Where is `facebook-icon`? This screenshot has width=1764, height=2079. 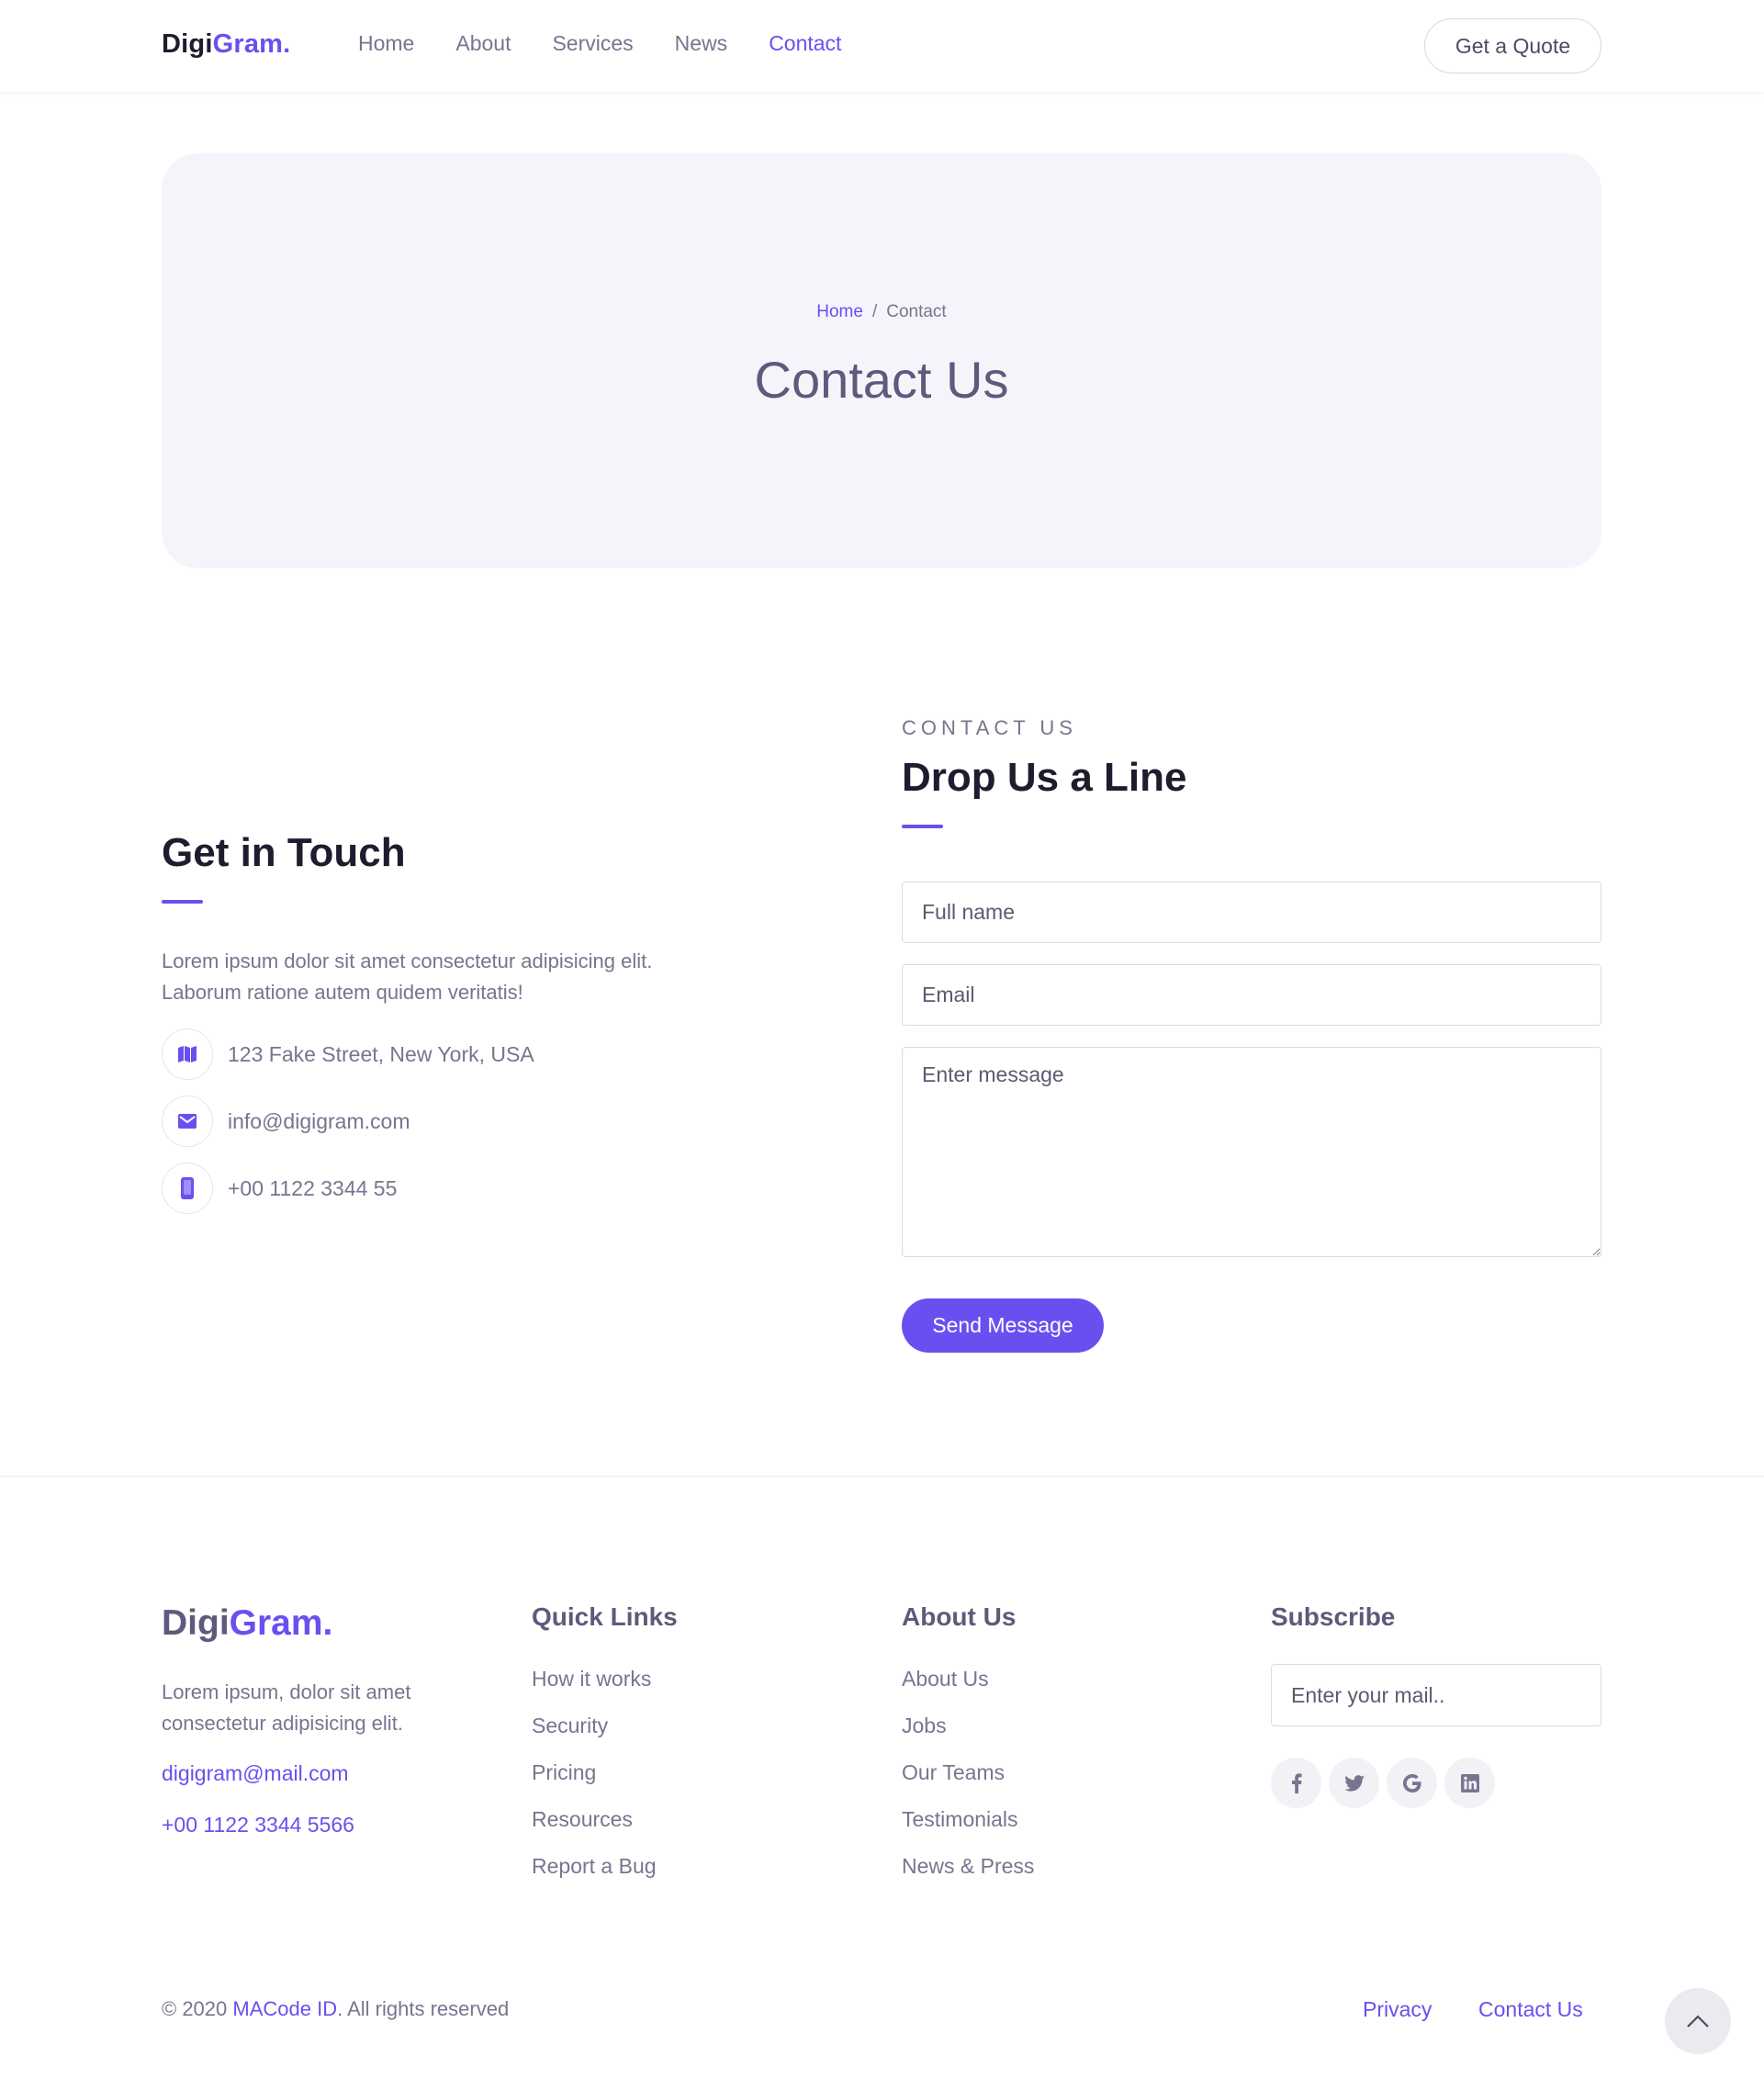
facebook-icon is located at coordinates (1296, 1783).